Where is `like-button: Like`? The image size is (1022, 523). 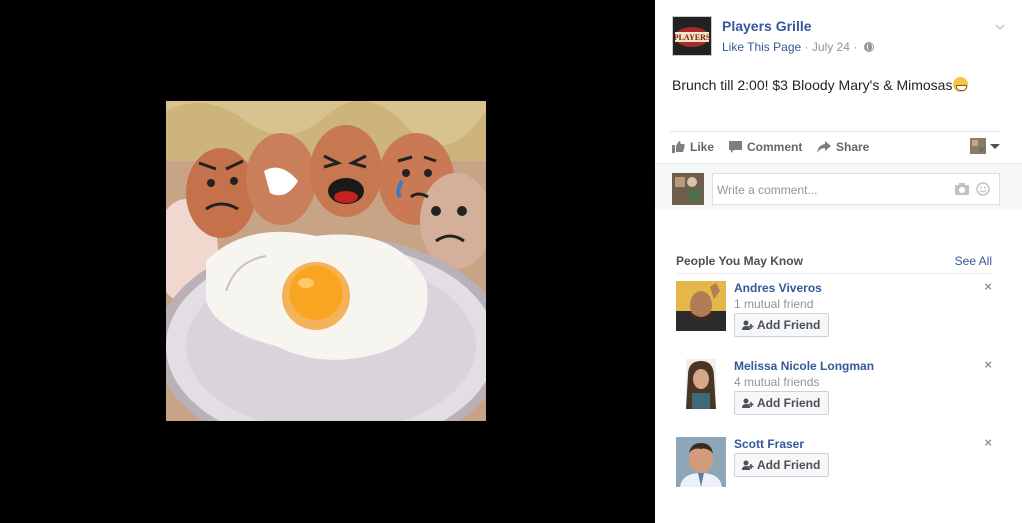
like-button: Like is located at coordinates (693, 147).